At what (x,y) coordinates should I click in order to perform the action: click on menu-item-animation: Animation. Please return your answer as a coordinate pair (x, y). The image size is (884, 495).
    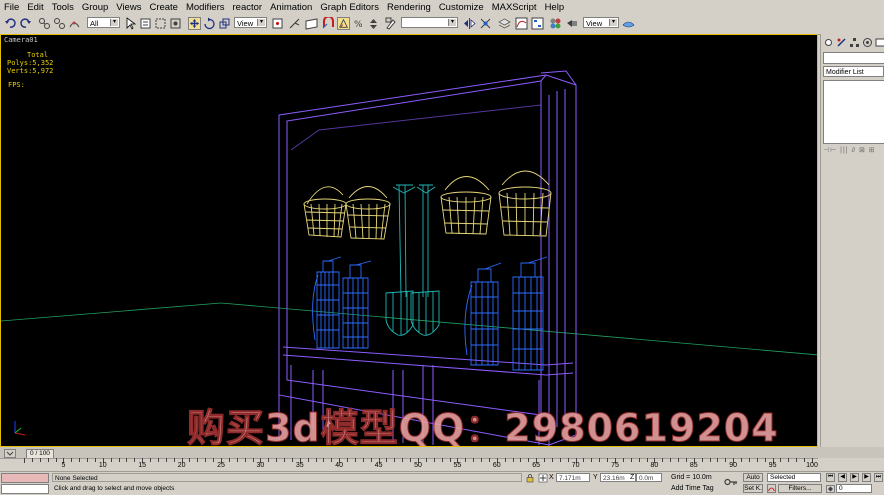
    Looking at the image, I should click on (291, 7).